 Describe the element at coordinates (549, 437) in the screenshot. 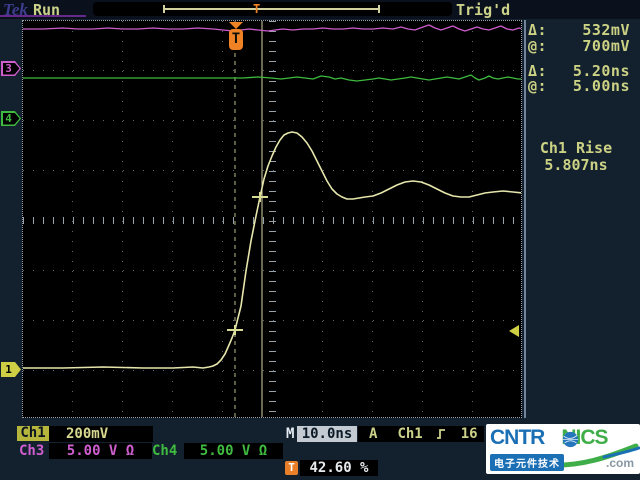

I see `logo-wordmark: CNTR NICS` at that location.